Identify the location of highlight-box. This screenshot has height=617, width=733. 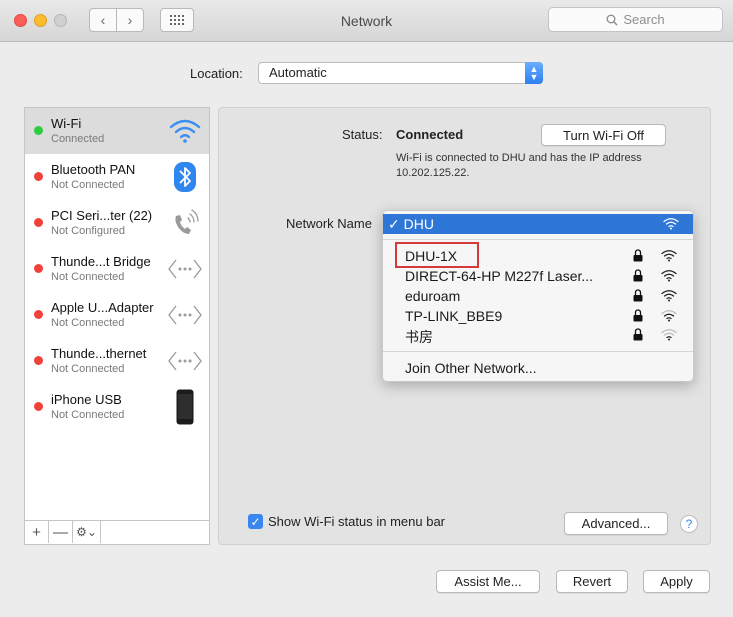
(437, 255).